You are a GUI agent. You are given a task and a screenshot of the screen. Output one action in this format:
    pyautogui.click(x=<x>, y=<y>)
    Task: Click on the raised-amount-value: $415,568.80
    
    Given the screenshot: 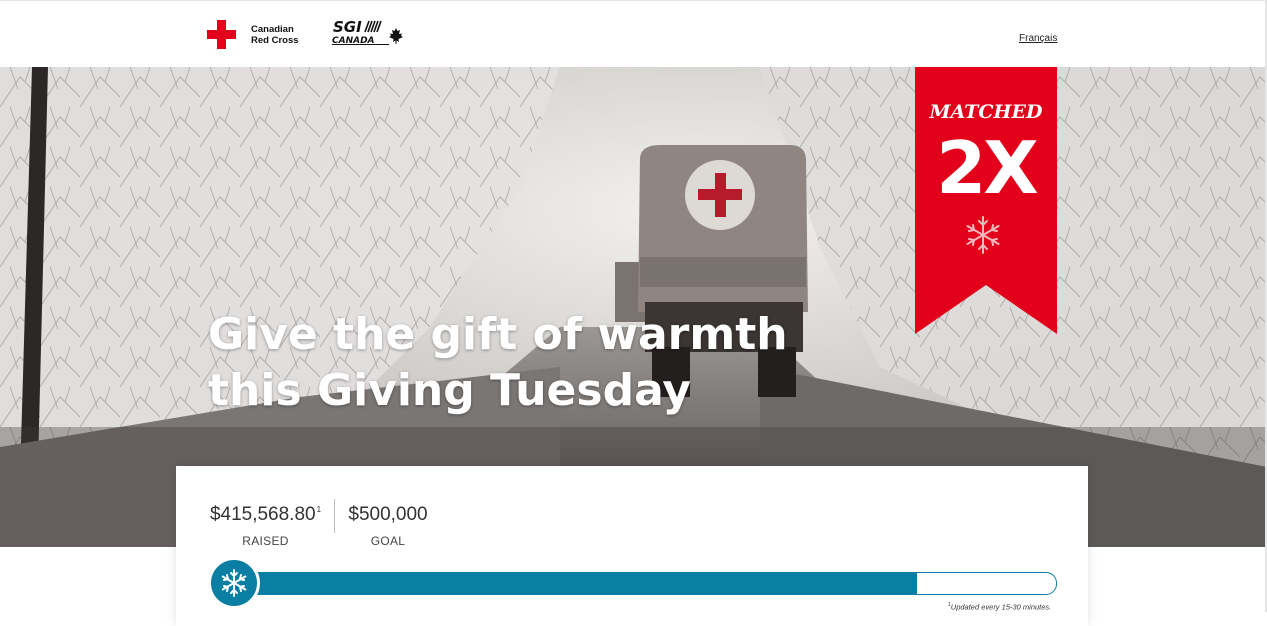 What is the action you would take?
    pyautogui.click(x=262, y=514)
    